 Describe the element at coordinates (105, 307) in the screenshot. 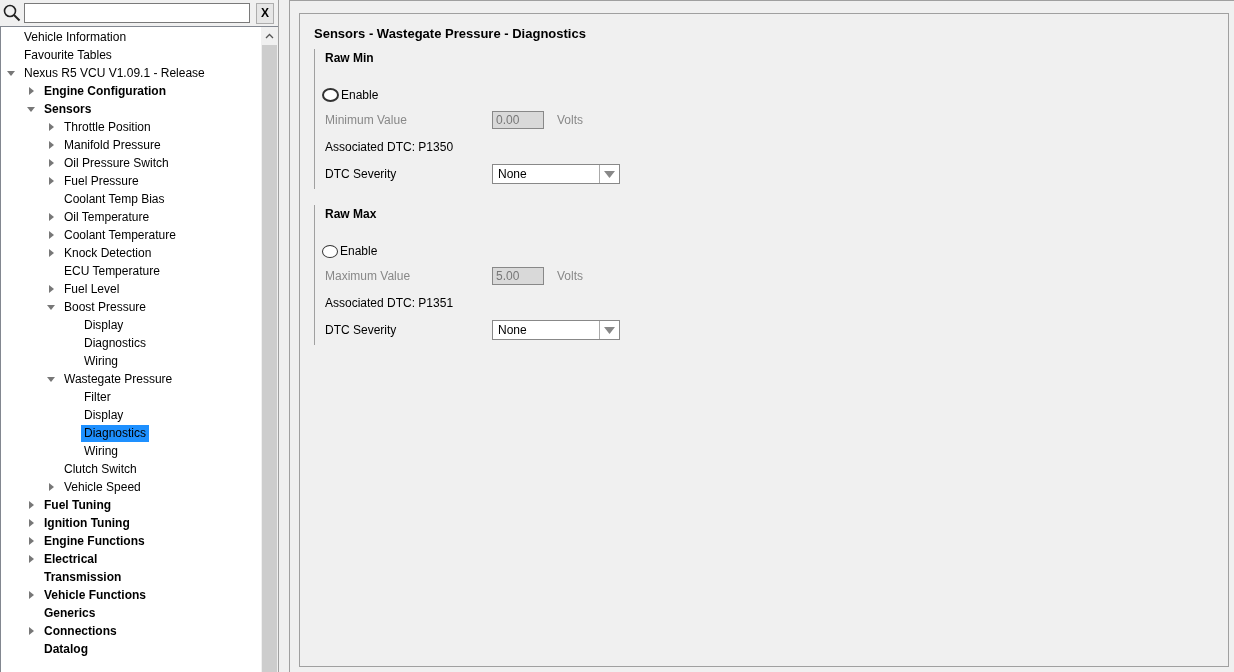

I see `tree-item: Boost Pressure` at that location.